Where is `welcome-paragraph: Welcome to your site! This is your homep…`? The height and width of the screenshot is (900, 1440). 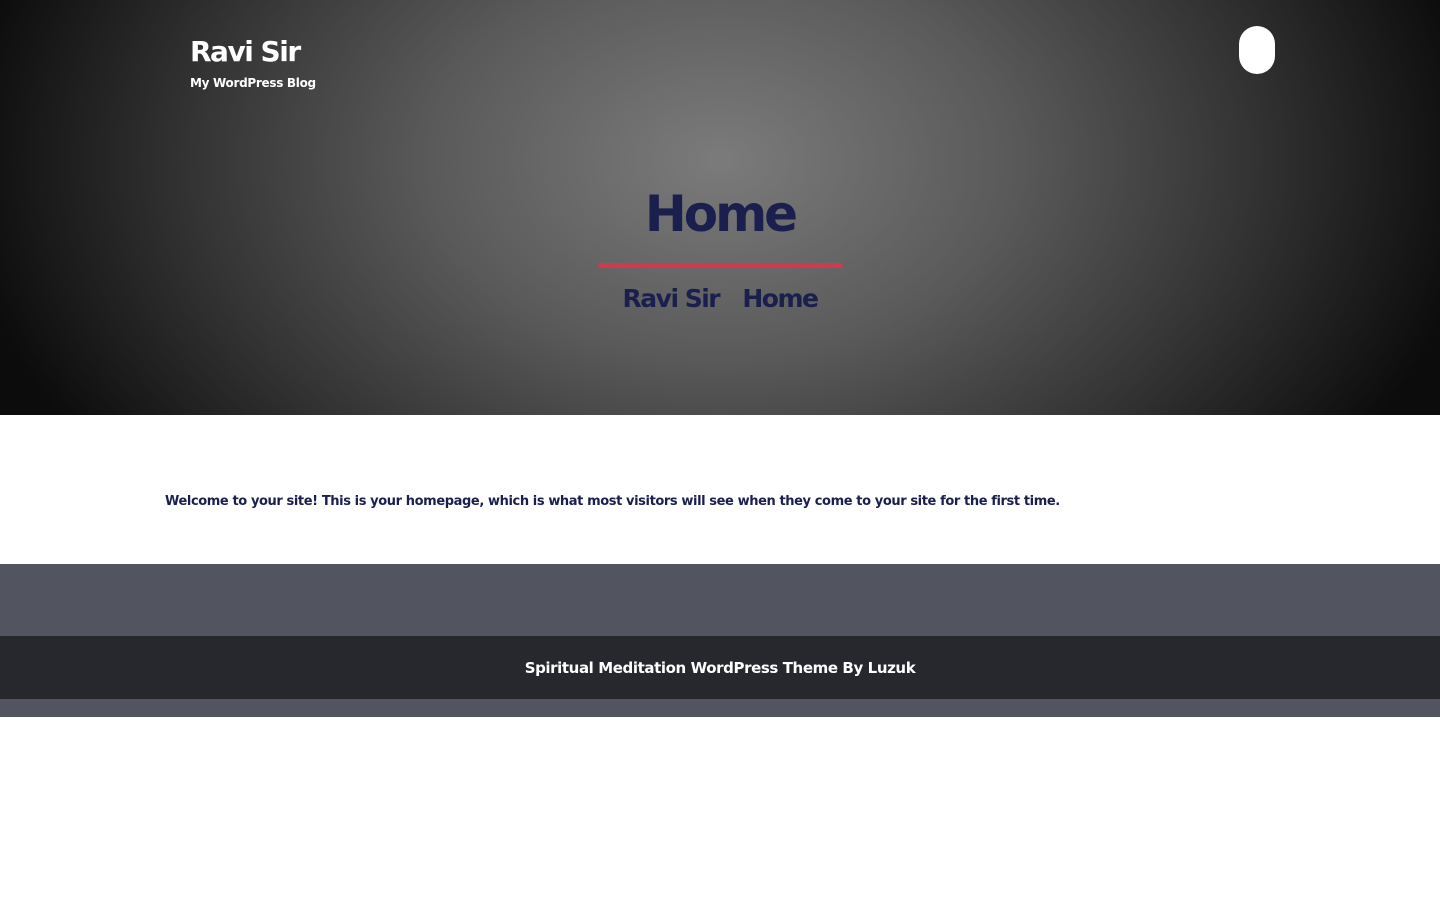
welcome-paragraph: Welcome to your site! This is your homep… is located at coordinates (612, 501).